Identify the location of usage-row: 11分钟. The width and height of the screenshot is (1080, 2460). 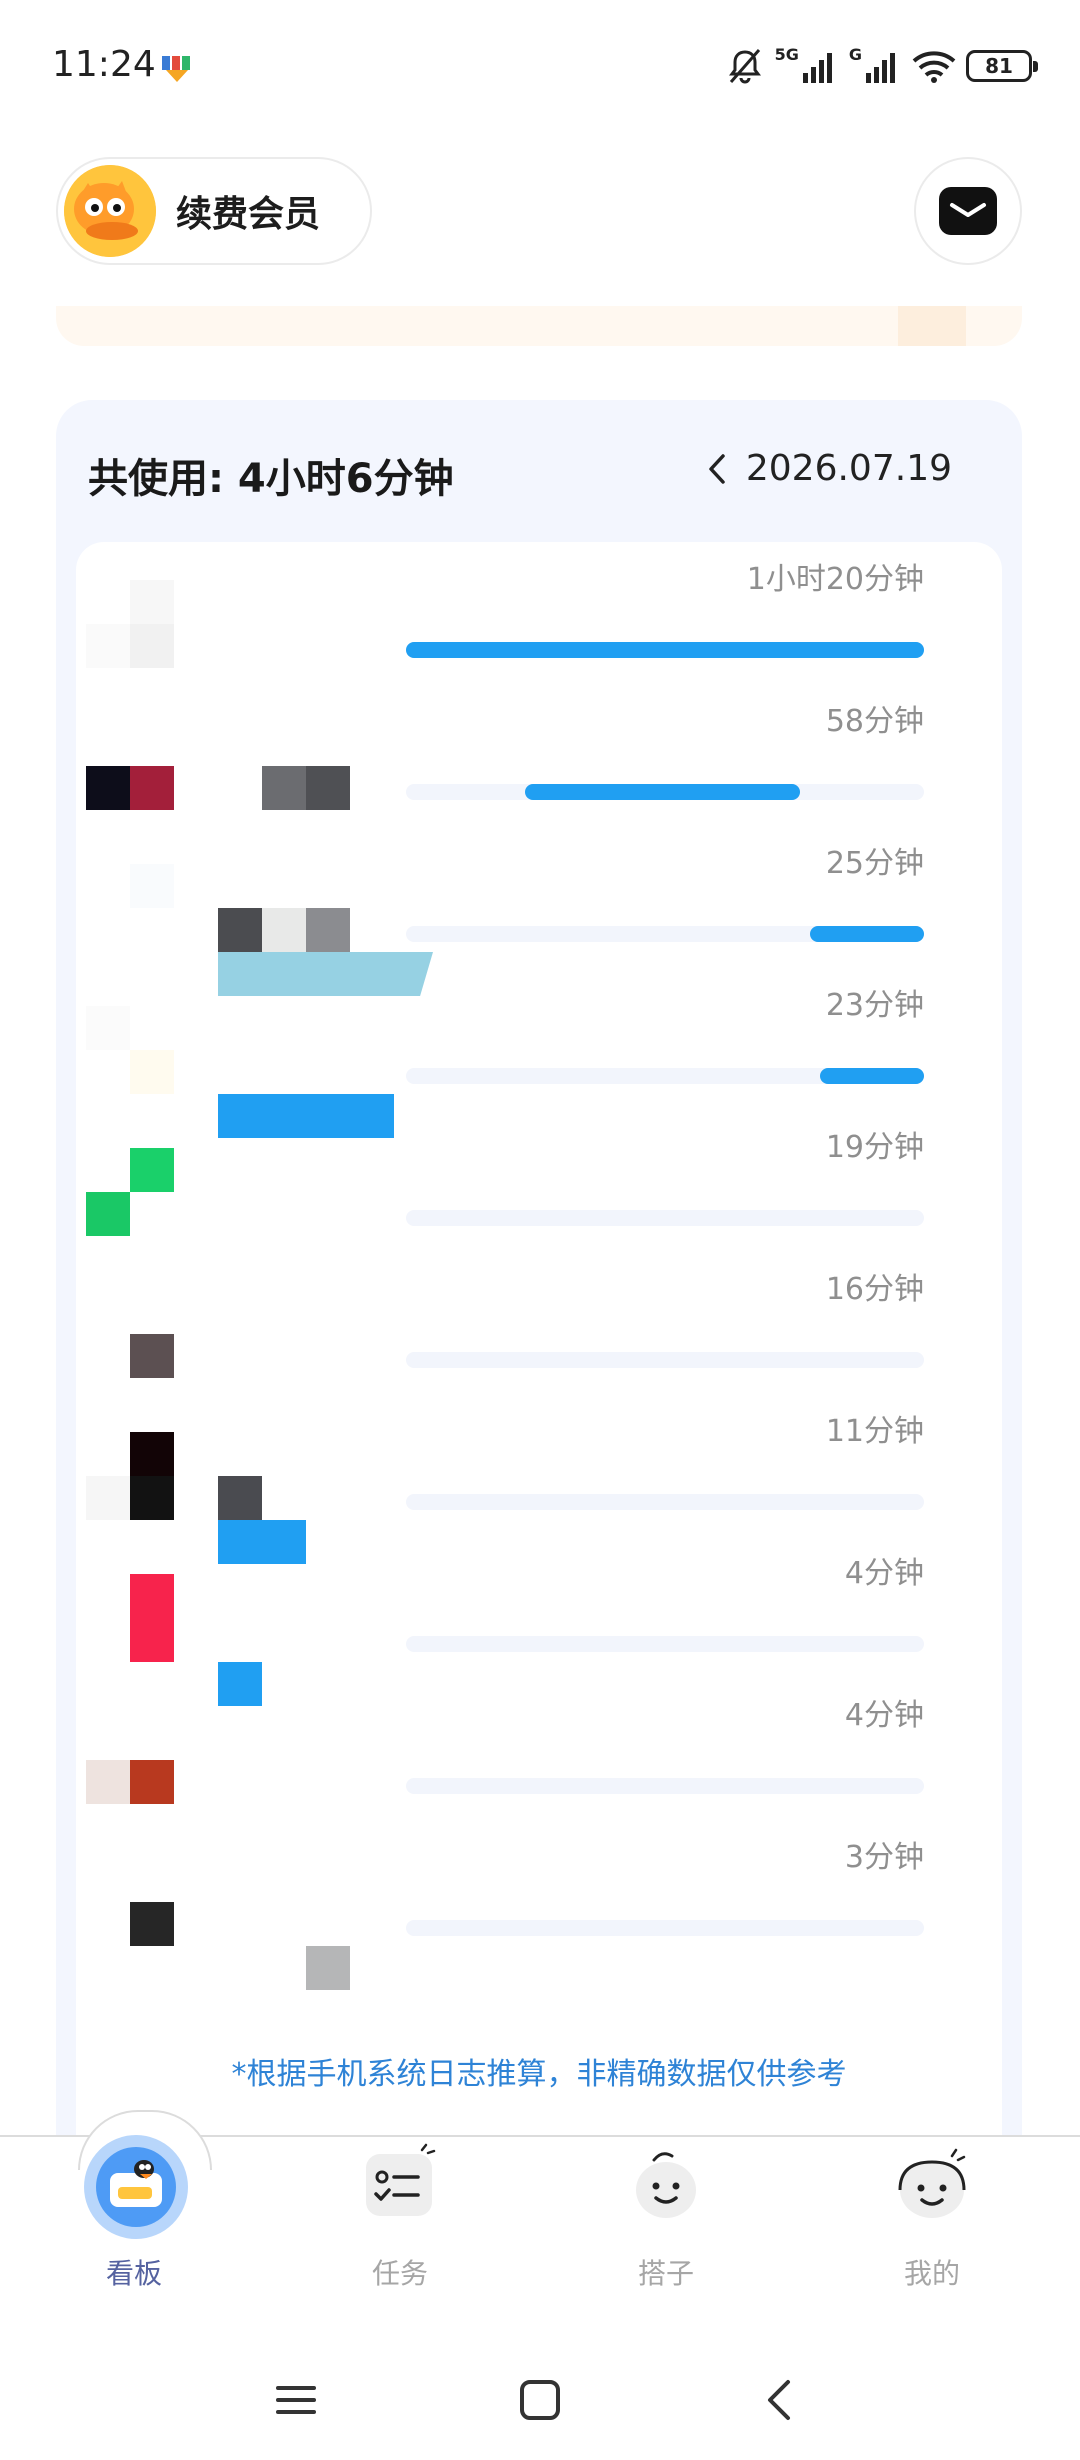
(539, 1479).